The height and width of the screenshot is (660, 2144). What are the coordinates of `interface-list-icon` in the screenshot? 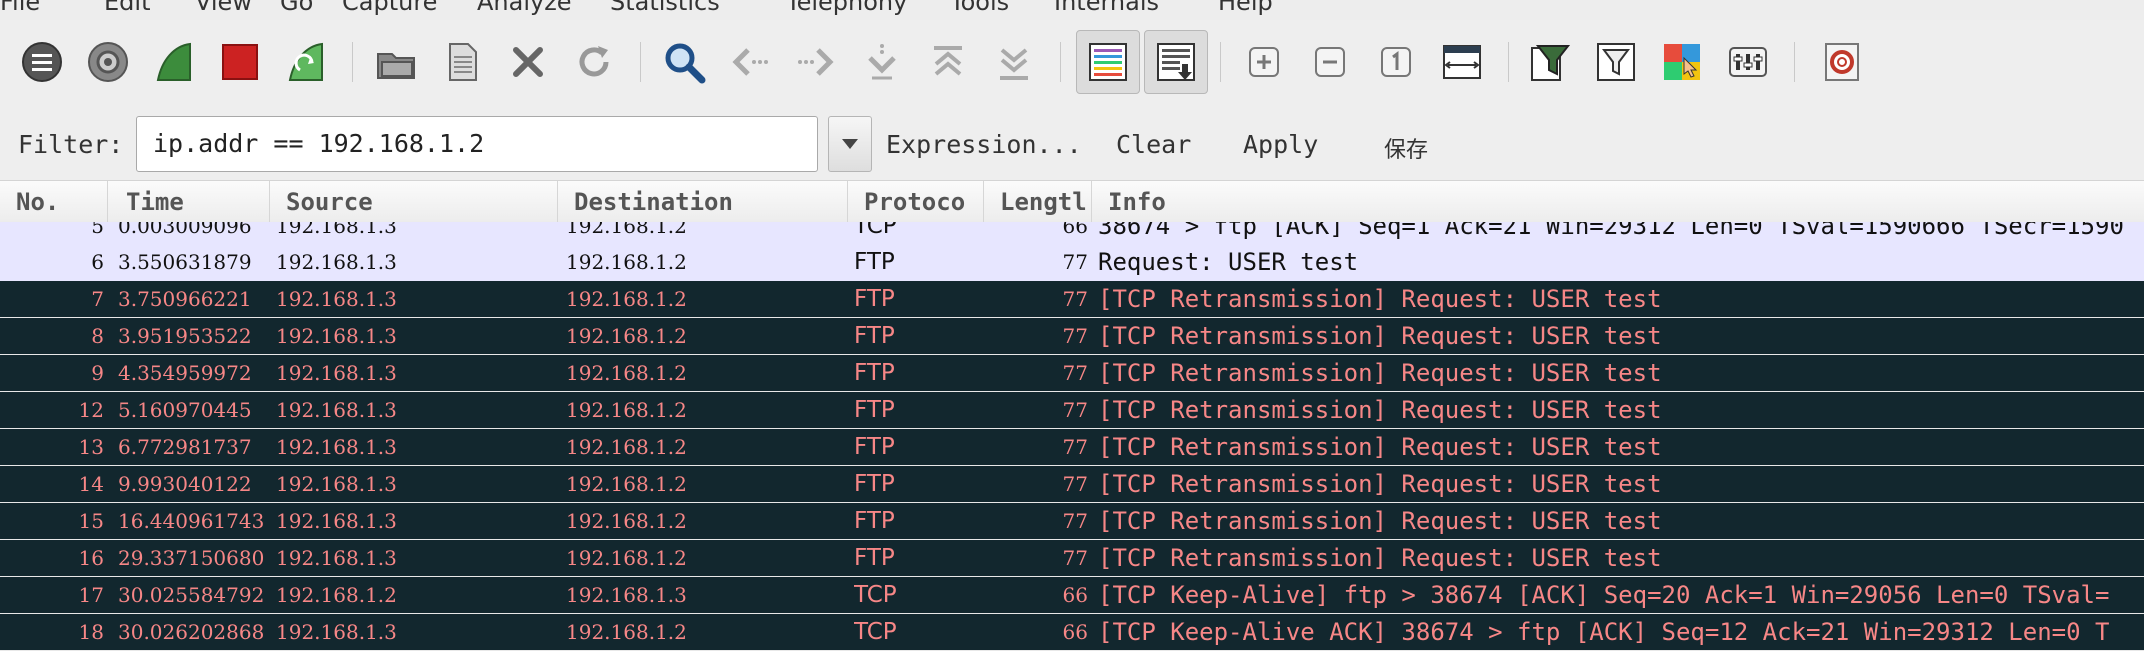 It's located at (42, 62).